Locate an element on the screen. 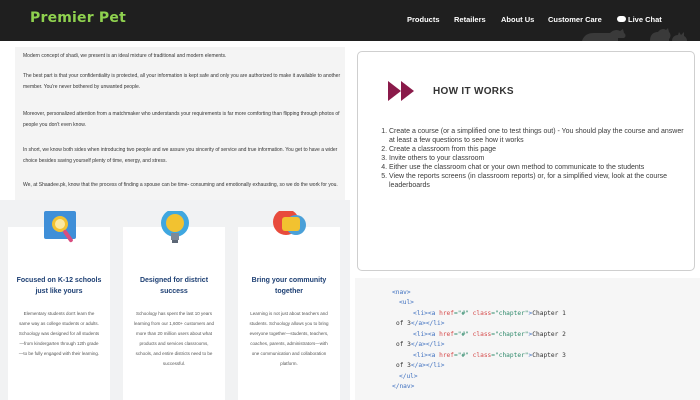 The image size is (700, 400). code-line: </nav> is located at coordinates (403, 386).